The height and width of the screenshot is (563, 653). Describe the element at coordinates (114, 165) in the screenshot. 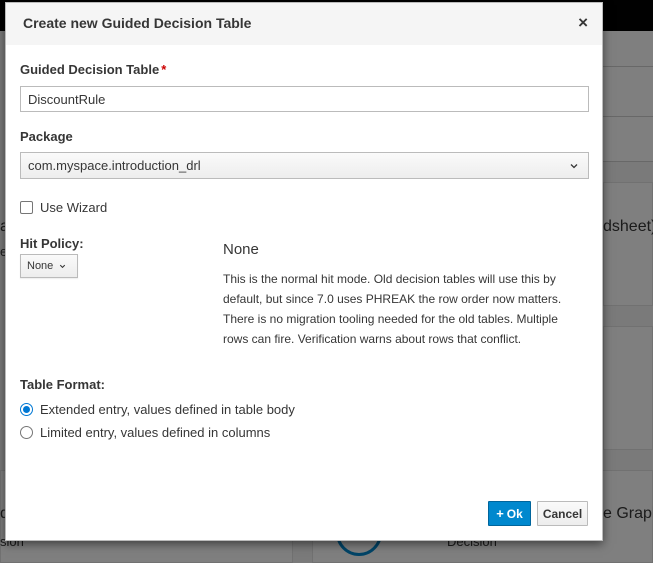

I see `package-select-value: com.myspace.introduction_drl` at that location.